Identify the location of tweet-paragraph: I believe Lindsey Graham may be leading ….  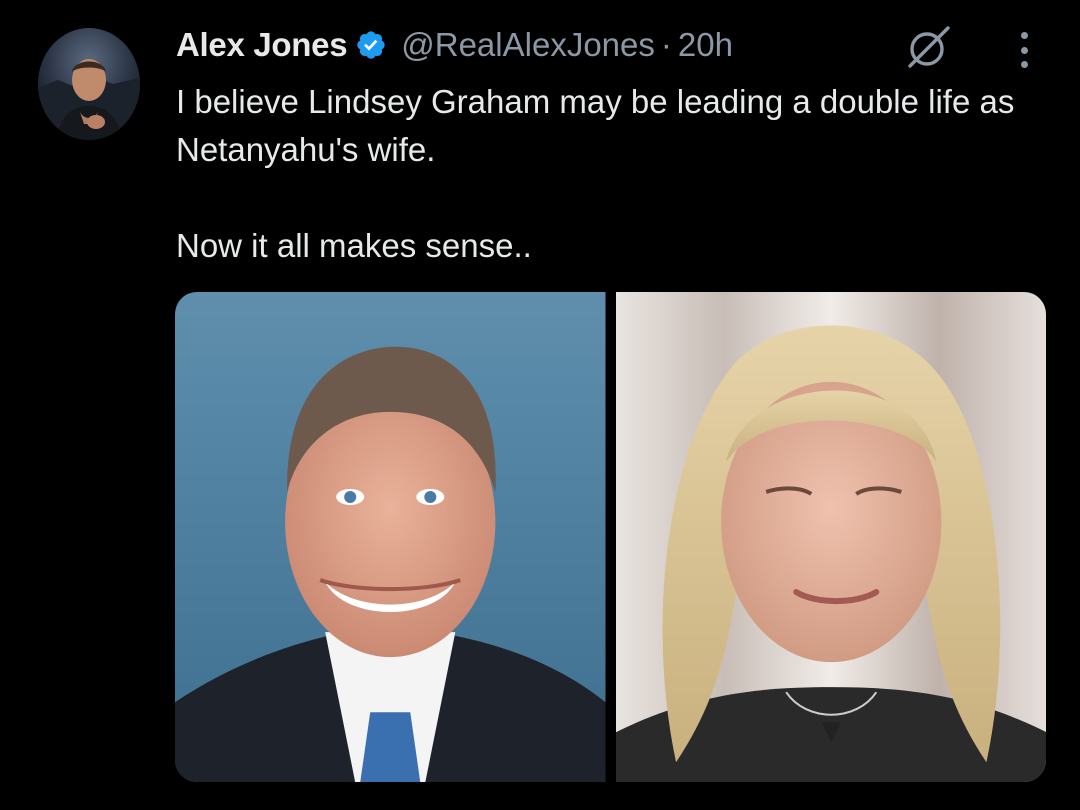
(595, 125).